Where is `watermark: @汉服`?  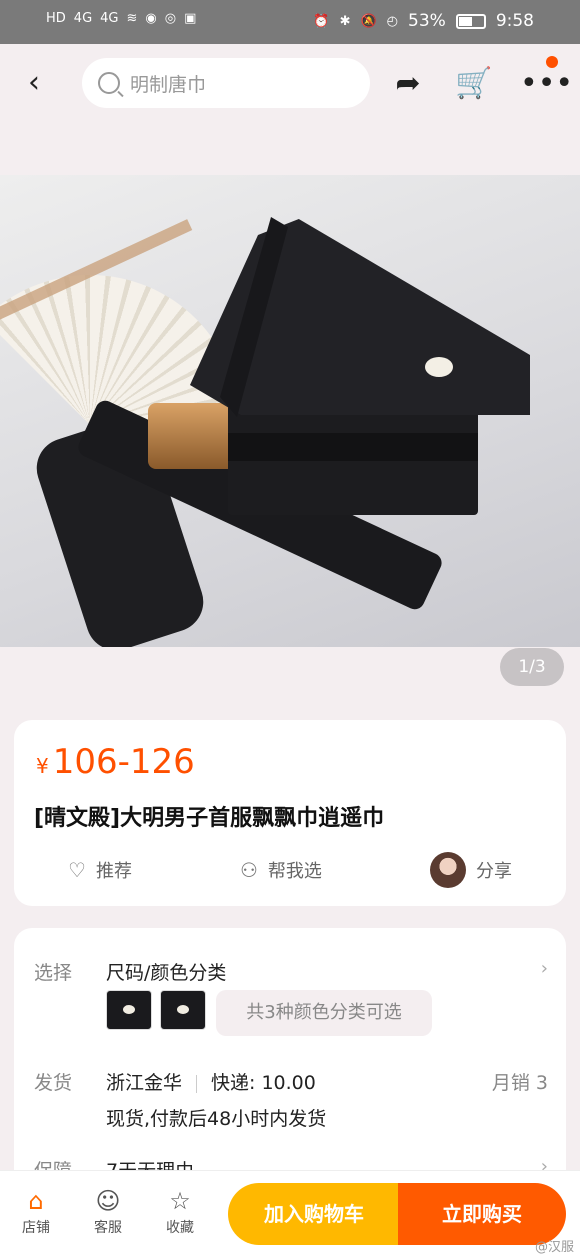
watermark: @汉服 is located at coordinates (554, 1247).